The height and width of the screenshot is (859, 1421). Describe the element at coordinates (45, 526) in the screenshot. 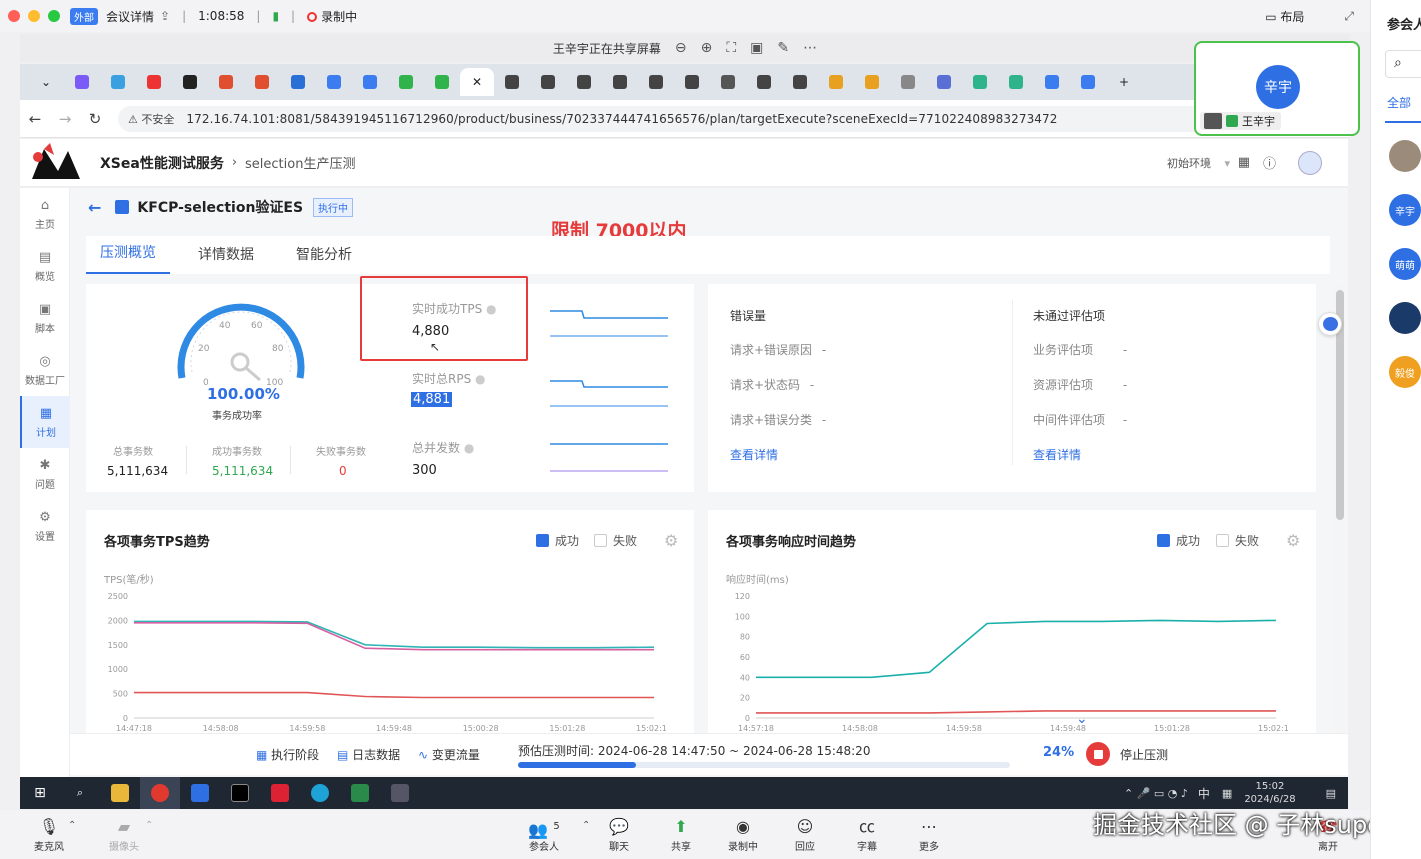

I see `sidebar-item-settings: ⚙ 设置` at that location.